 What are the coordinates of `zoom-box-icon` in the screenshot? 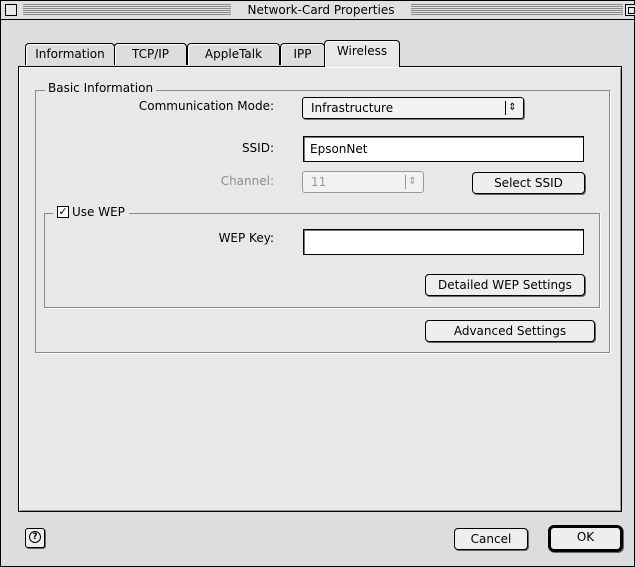 It's located at (630, 10).